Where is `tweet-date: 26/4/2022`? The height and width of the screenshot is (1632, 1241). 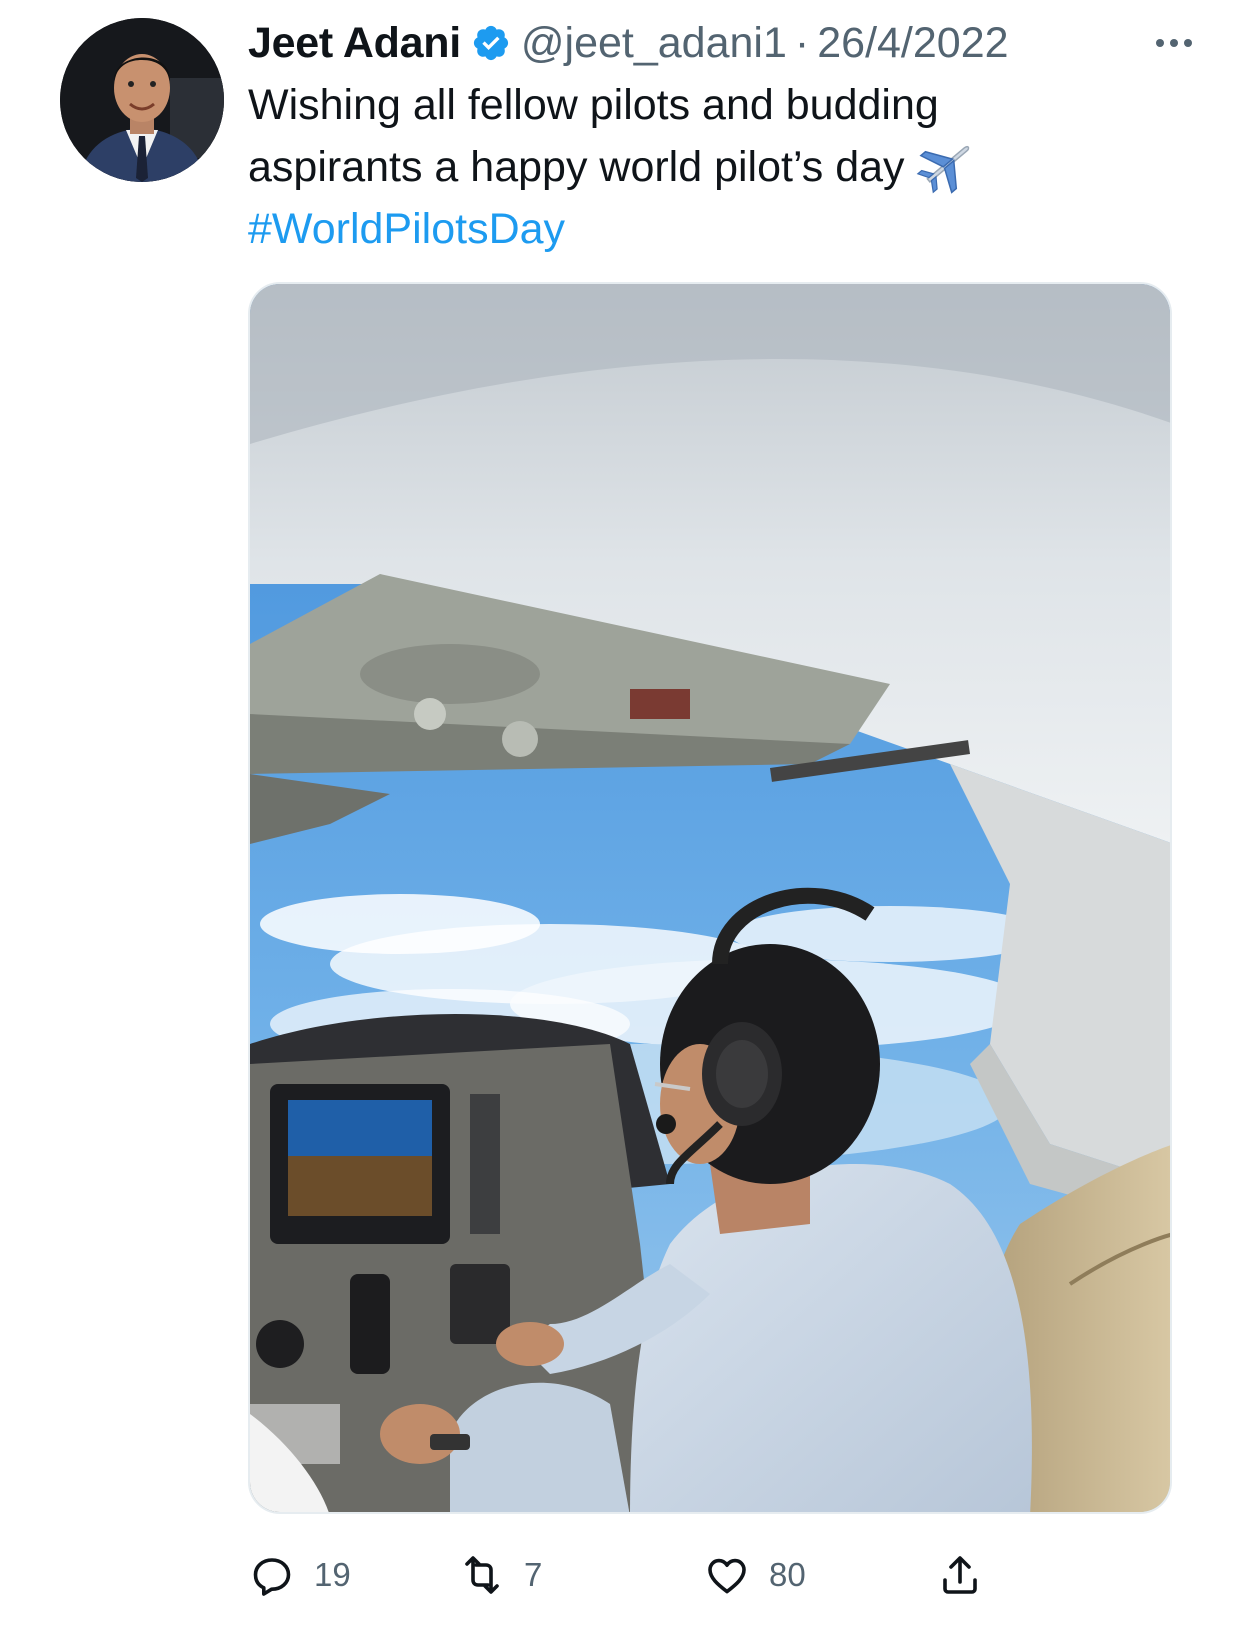 tweet-date: 26/4/2022 is located at coordinates (912, 43).